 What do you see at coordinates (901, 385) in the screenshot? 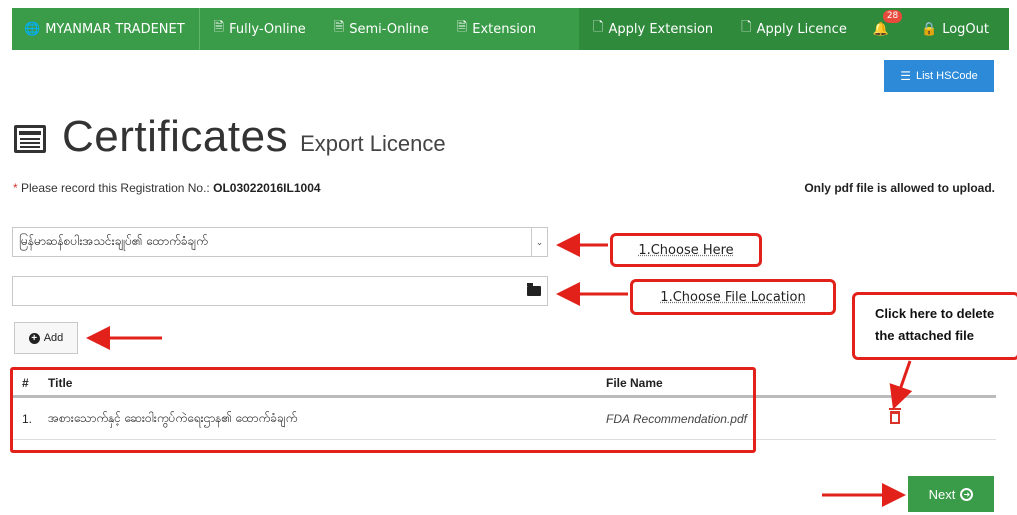
I see `arrow-to-trash` at bounding box center [901, 385].